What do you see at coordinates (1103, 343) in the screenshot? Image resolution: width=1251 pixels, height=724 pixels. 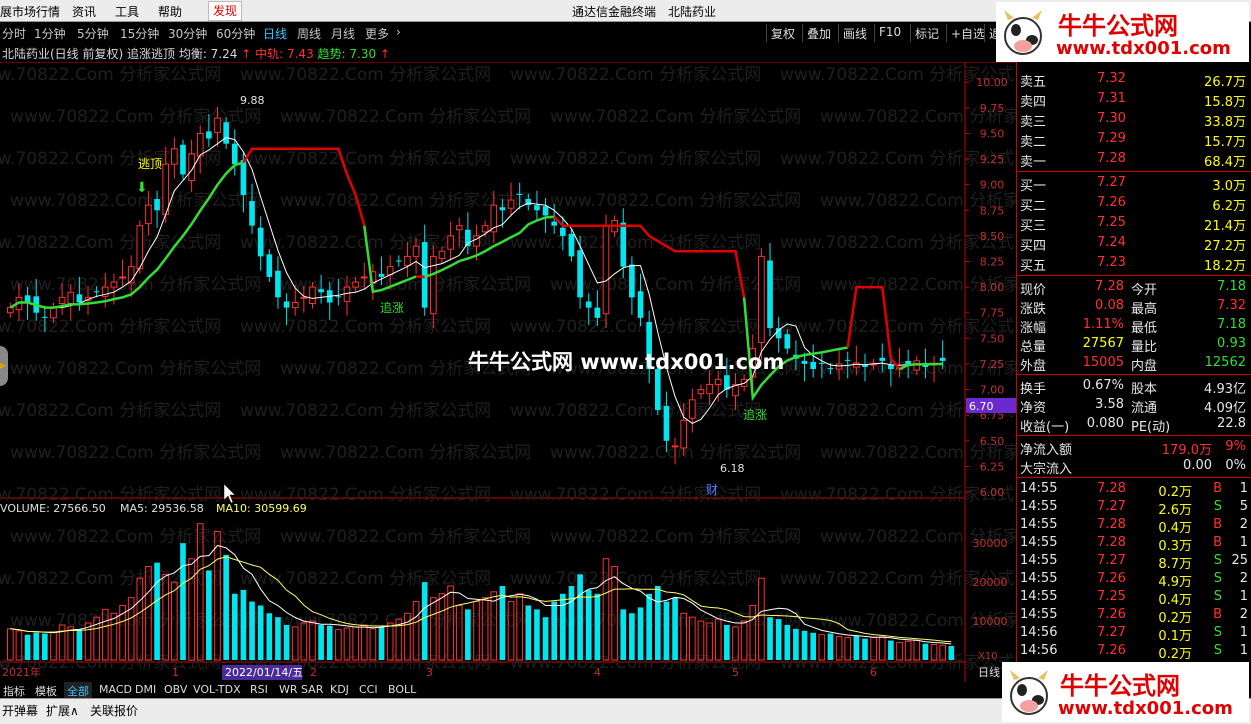 I see `quote-value: 27567` at bounding box center [1103, 343].